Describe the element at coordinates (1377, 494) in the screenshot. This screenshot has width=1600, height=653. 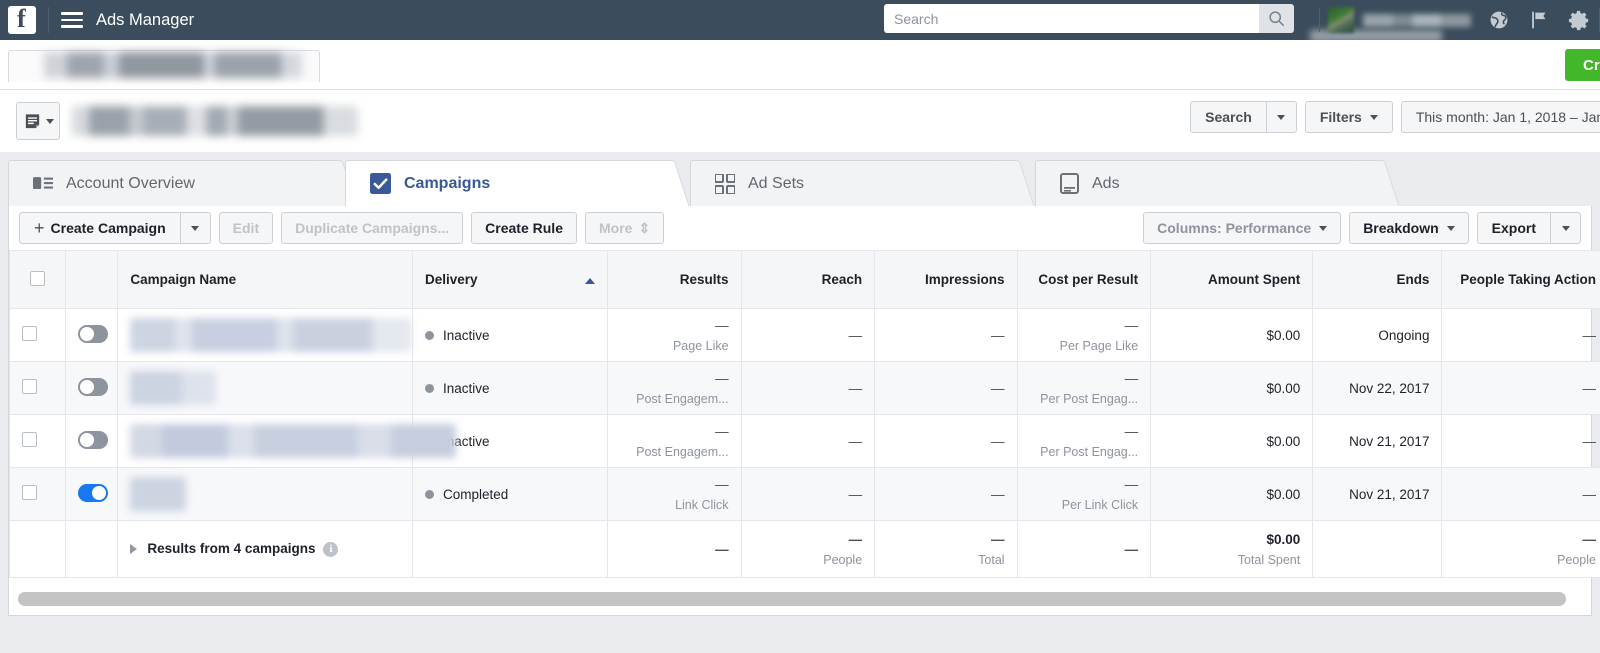
I see `ends-cell: Nov 21, 2017` at that location.